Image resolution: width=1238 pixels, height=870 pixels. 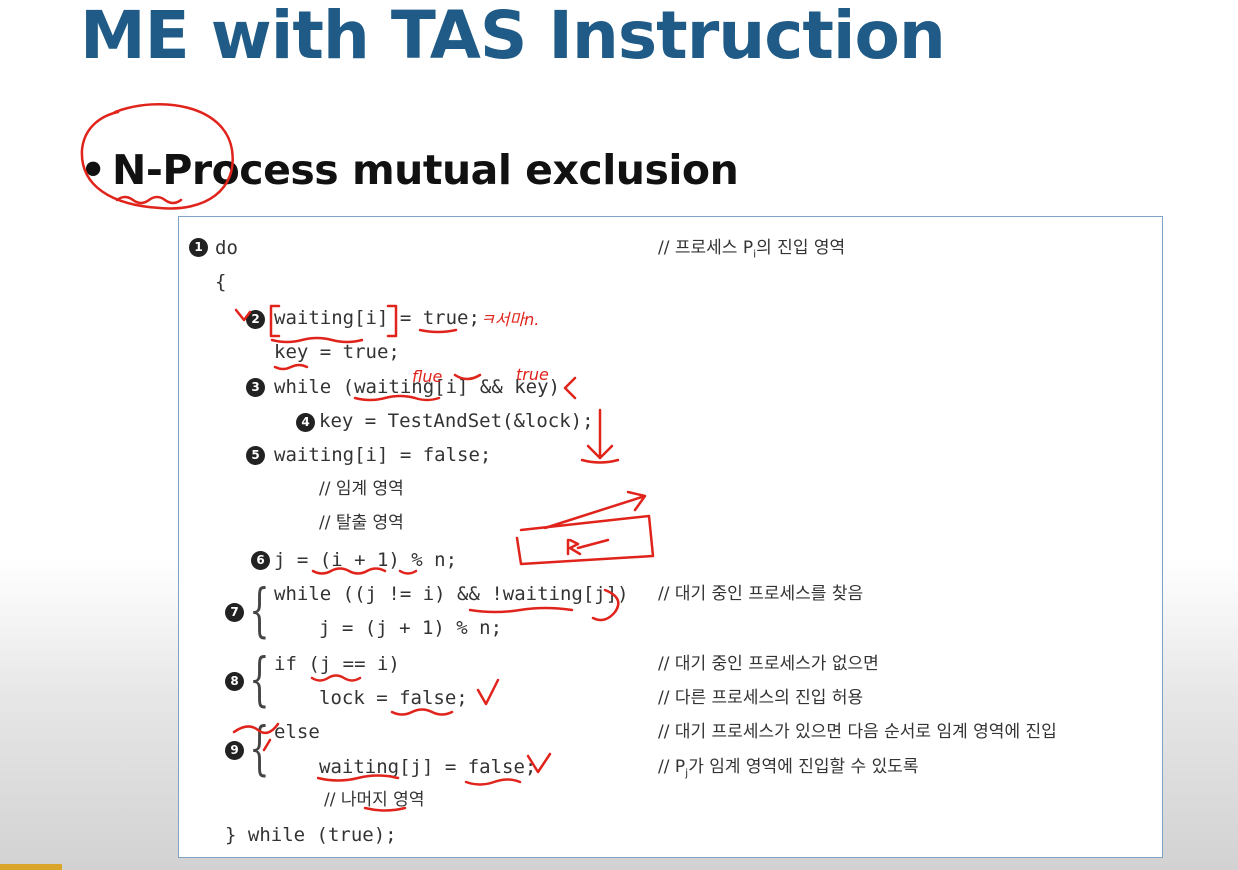 I want to click on ink-note: true, so click(x=532, y=374).